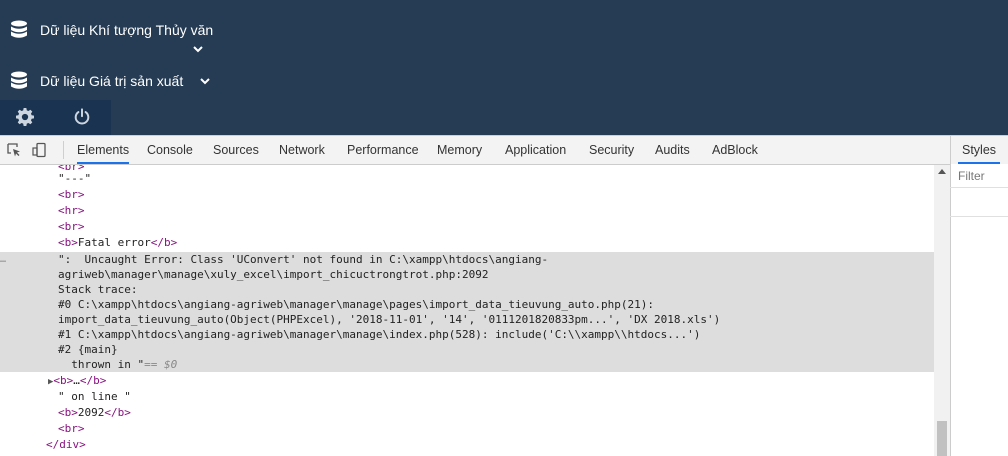 This screenshot has width=1008, height=456. I want to click on tab-performance: Performance, so click(383, 150).